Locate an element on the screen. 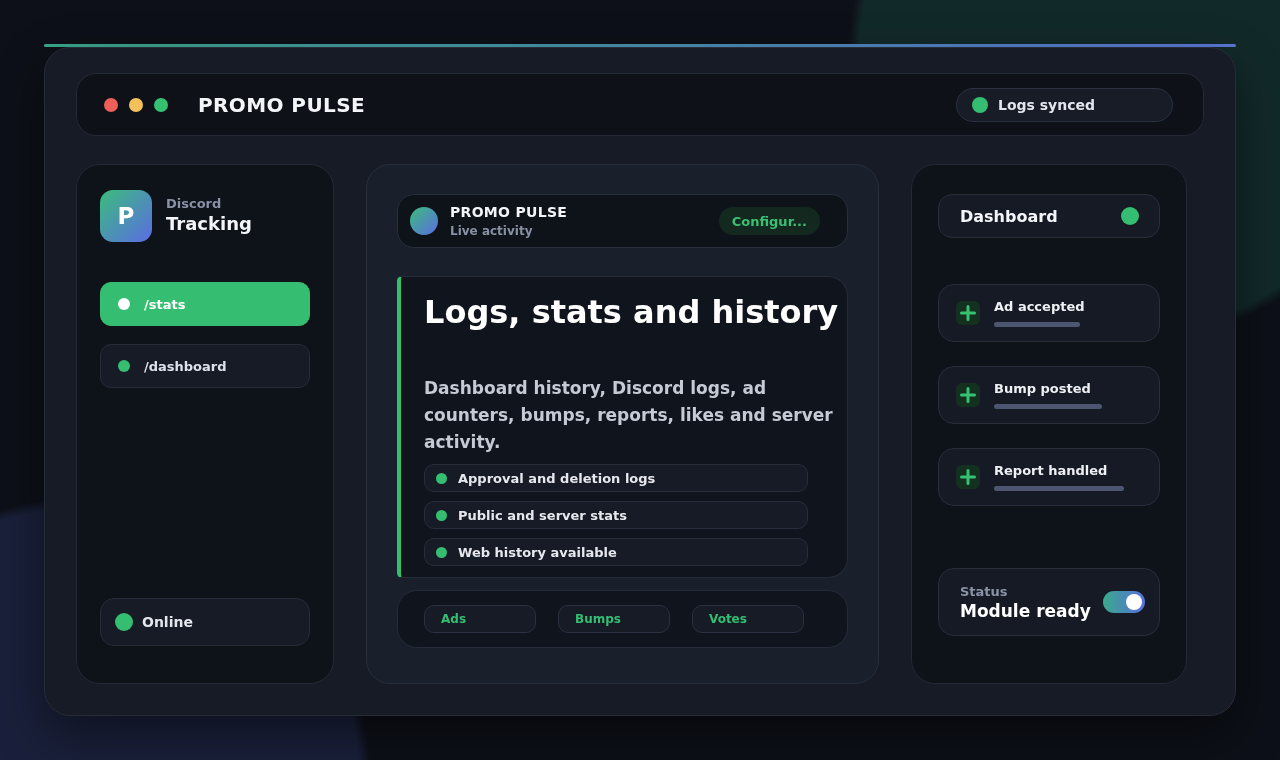 Image resolution: width=1280 pixels, height=760 pixels. tag-chip: Votes is located at coordinates (748, 619).